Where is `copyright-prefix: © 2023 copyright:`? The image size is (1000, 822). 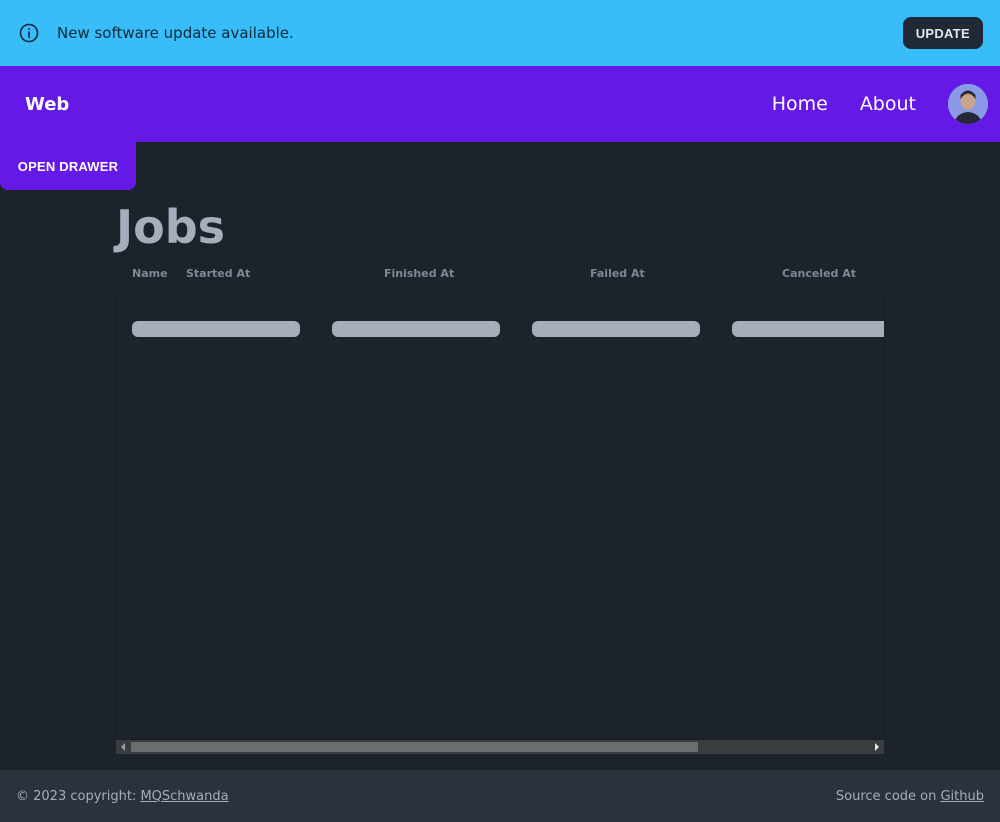 copyright-prefix: © 2023 copyright: is located at coordinates (78, 796).